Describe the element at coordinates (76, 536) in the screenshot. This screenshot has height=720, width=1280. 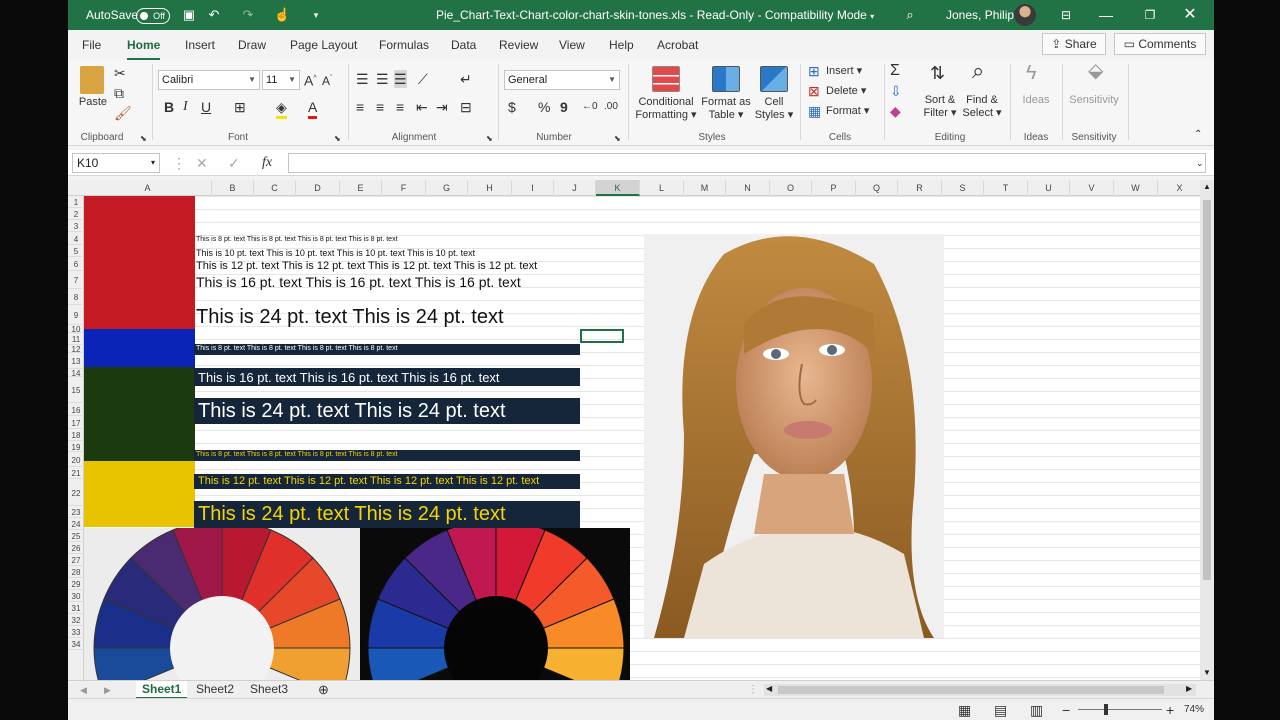
I see `row-header: 25` at that location.